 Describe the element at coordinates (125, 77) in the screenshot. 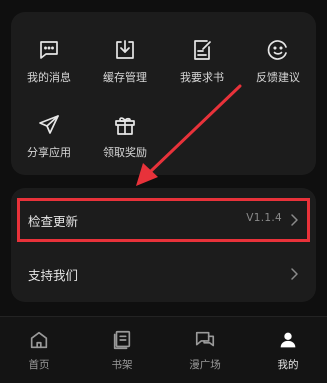

I see `cache-management-label: 缓存管理` at that location.